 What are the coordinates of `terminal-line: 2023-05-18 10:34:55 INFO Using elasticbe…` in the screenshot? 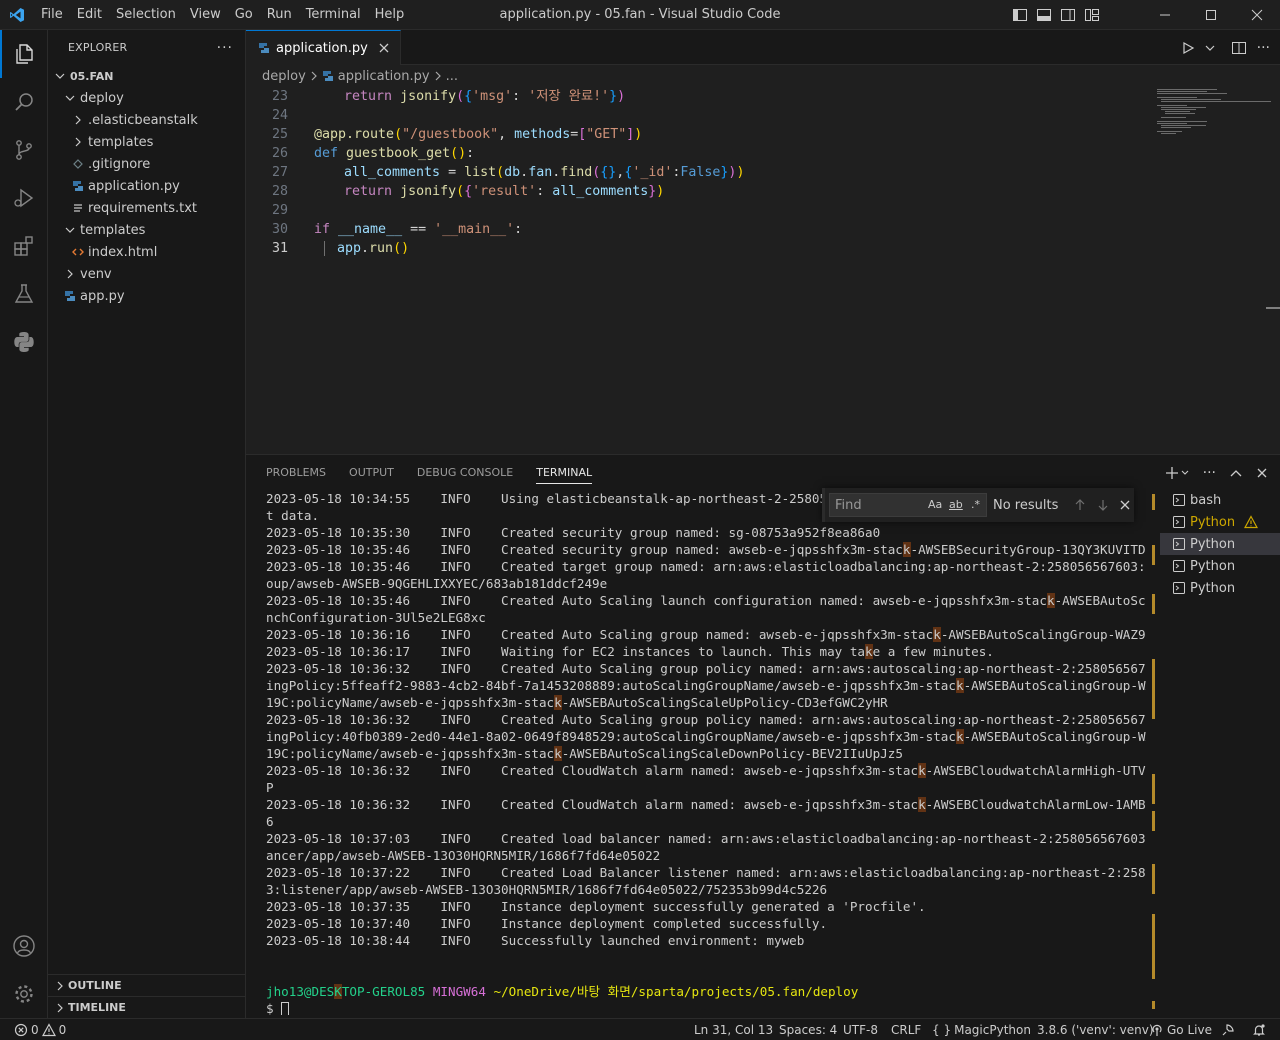 It's located at (569, 498).